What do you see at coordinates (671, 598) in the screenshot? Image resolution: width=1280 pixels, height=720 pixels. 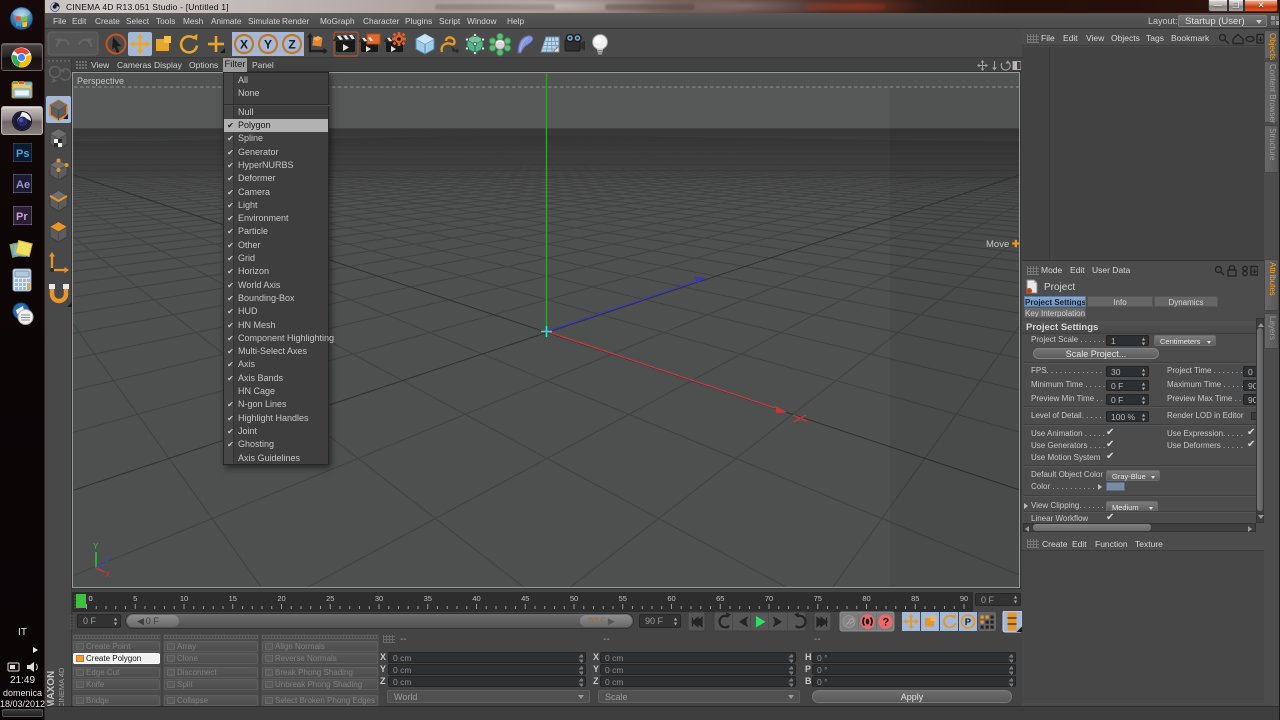 I see `svg-text: 60` at bounding box center [671, 598].